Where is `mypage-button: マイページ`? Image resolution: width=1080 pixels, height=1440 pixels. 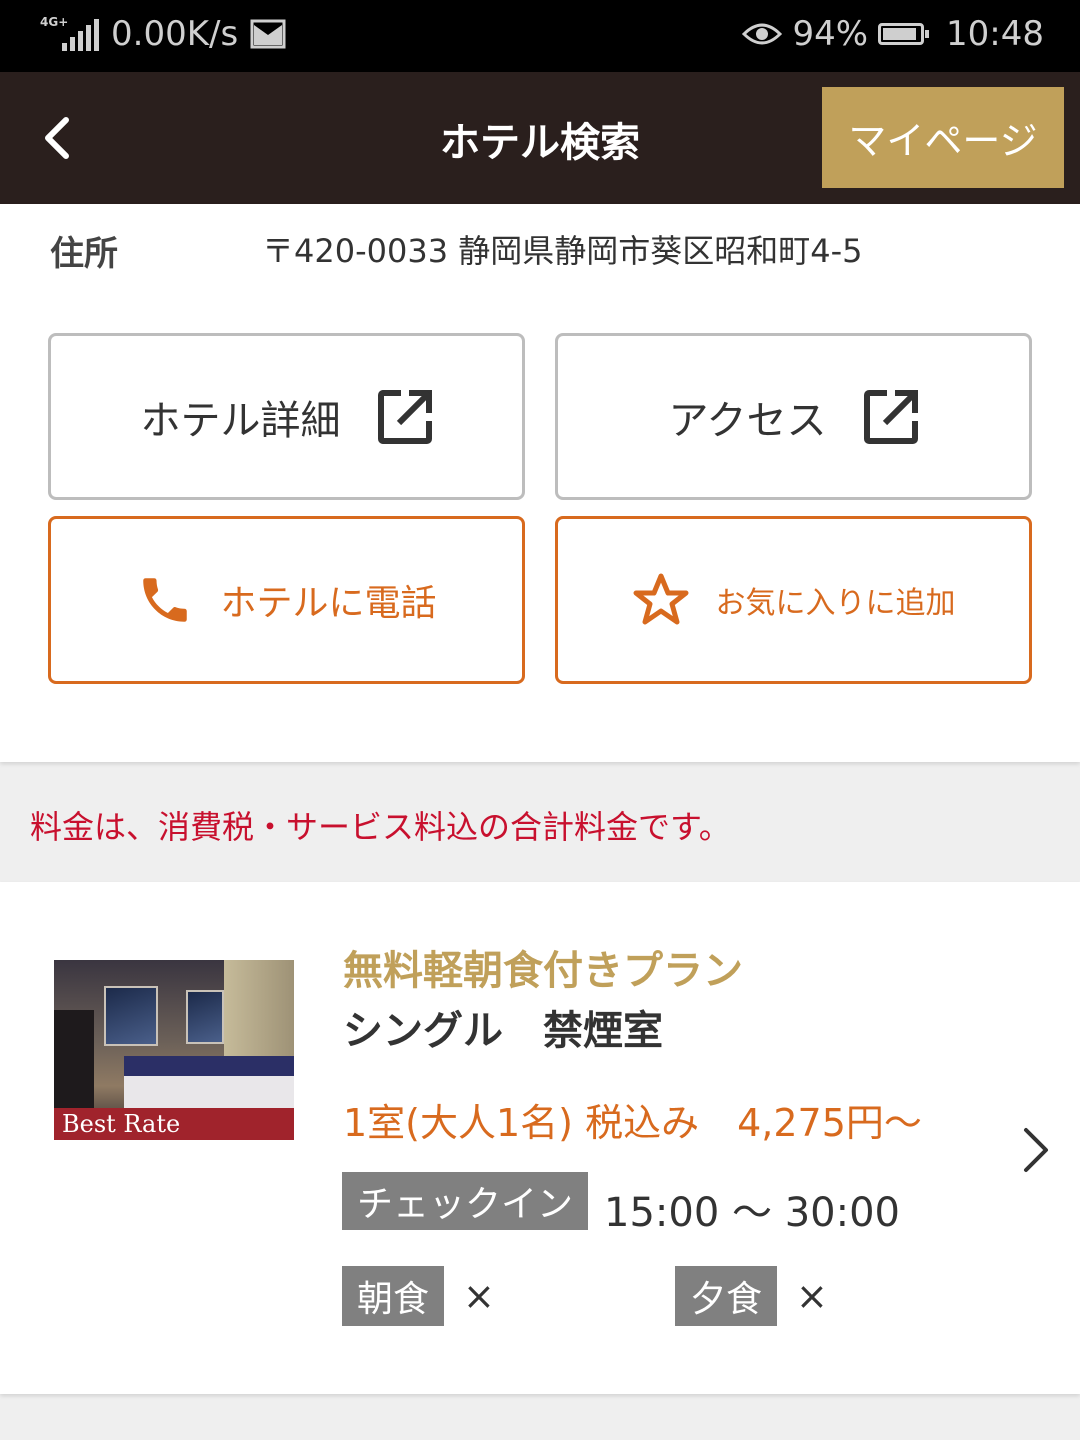 mypage-button: マイページ is located at coordinates (943, 137).